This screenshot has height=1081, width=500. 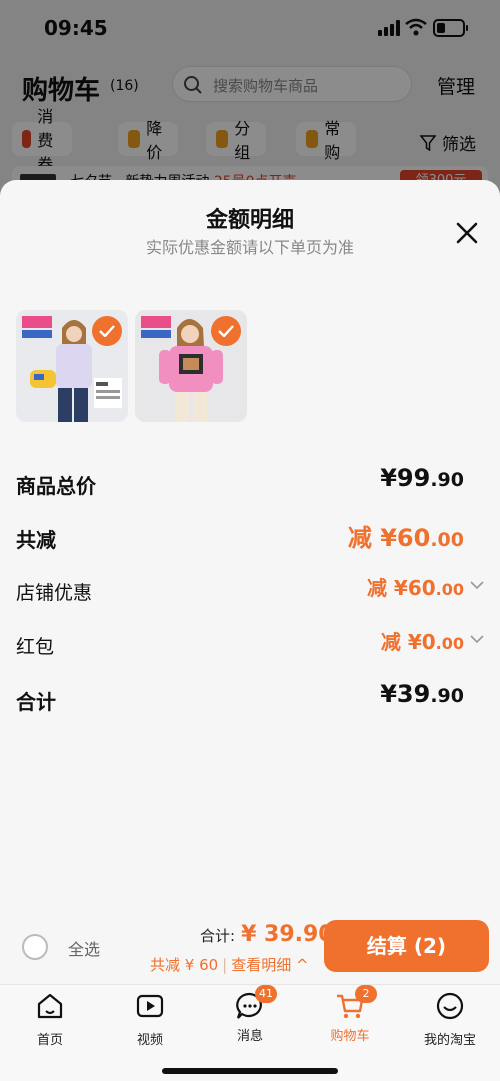 What do you see at coordinates (36, 540) in the screenshot?
I see `row-label: 共减` at bounding box center [36, 540].